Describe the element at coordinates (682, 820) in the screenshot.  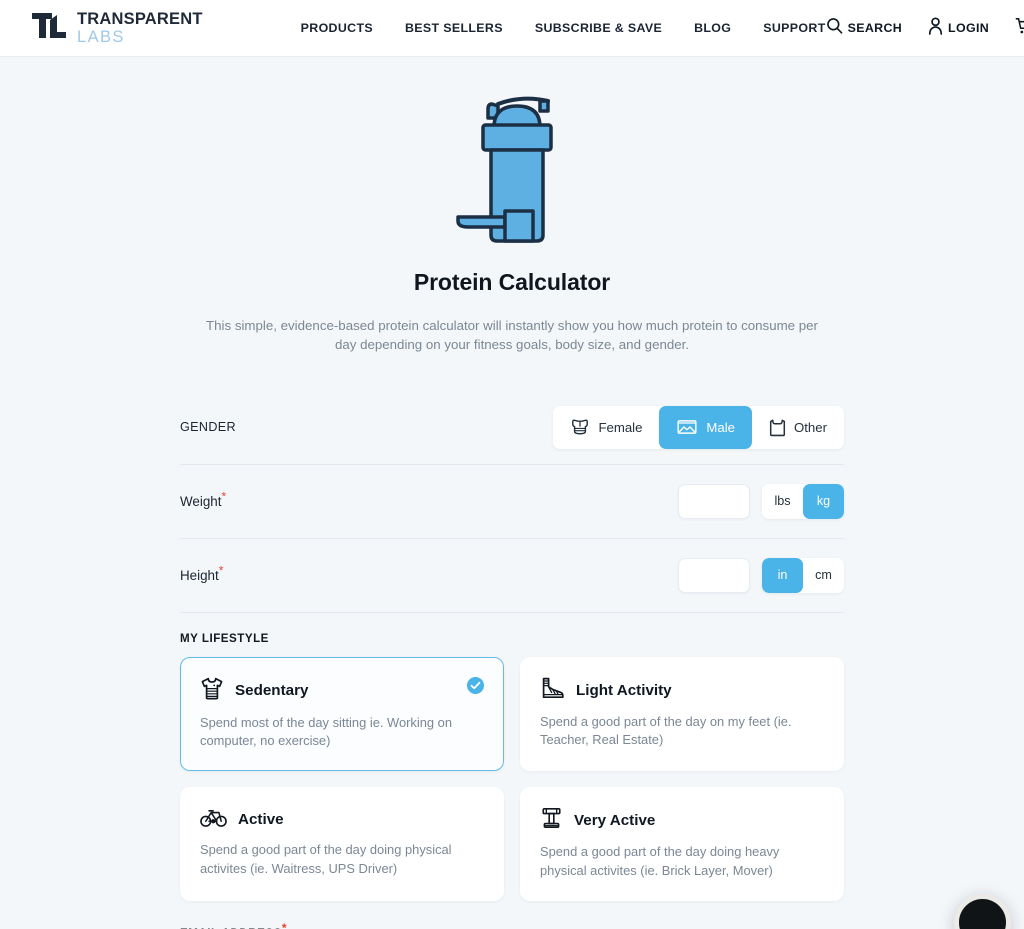
I see `lifestyle-card-header: Very Active` at that location.